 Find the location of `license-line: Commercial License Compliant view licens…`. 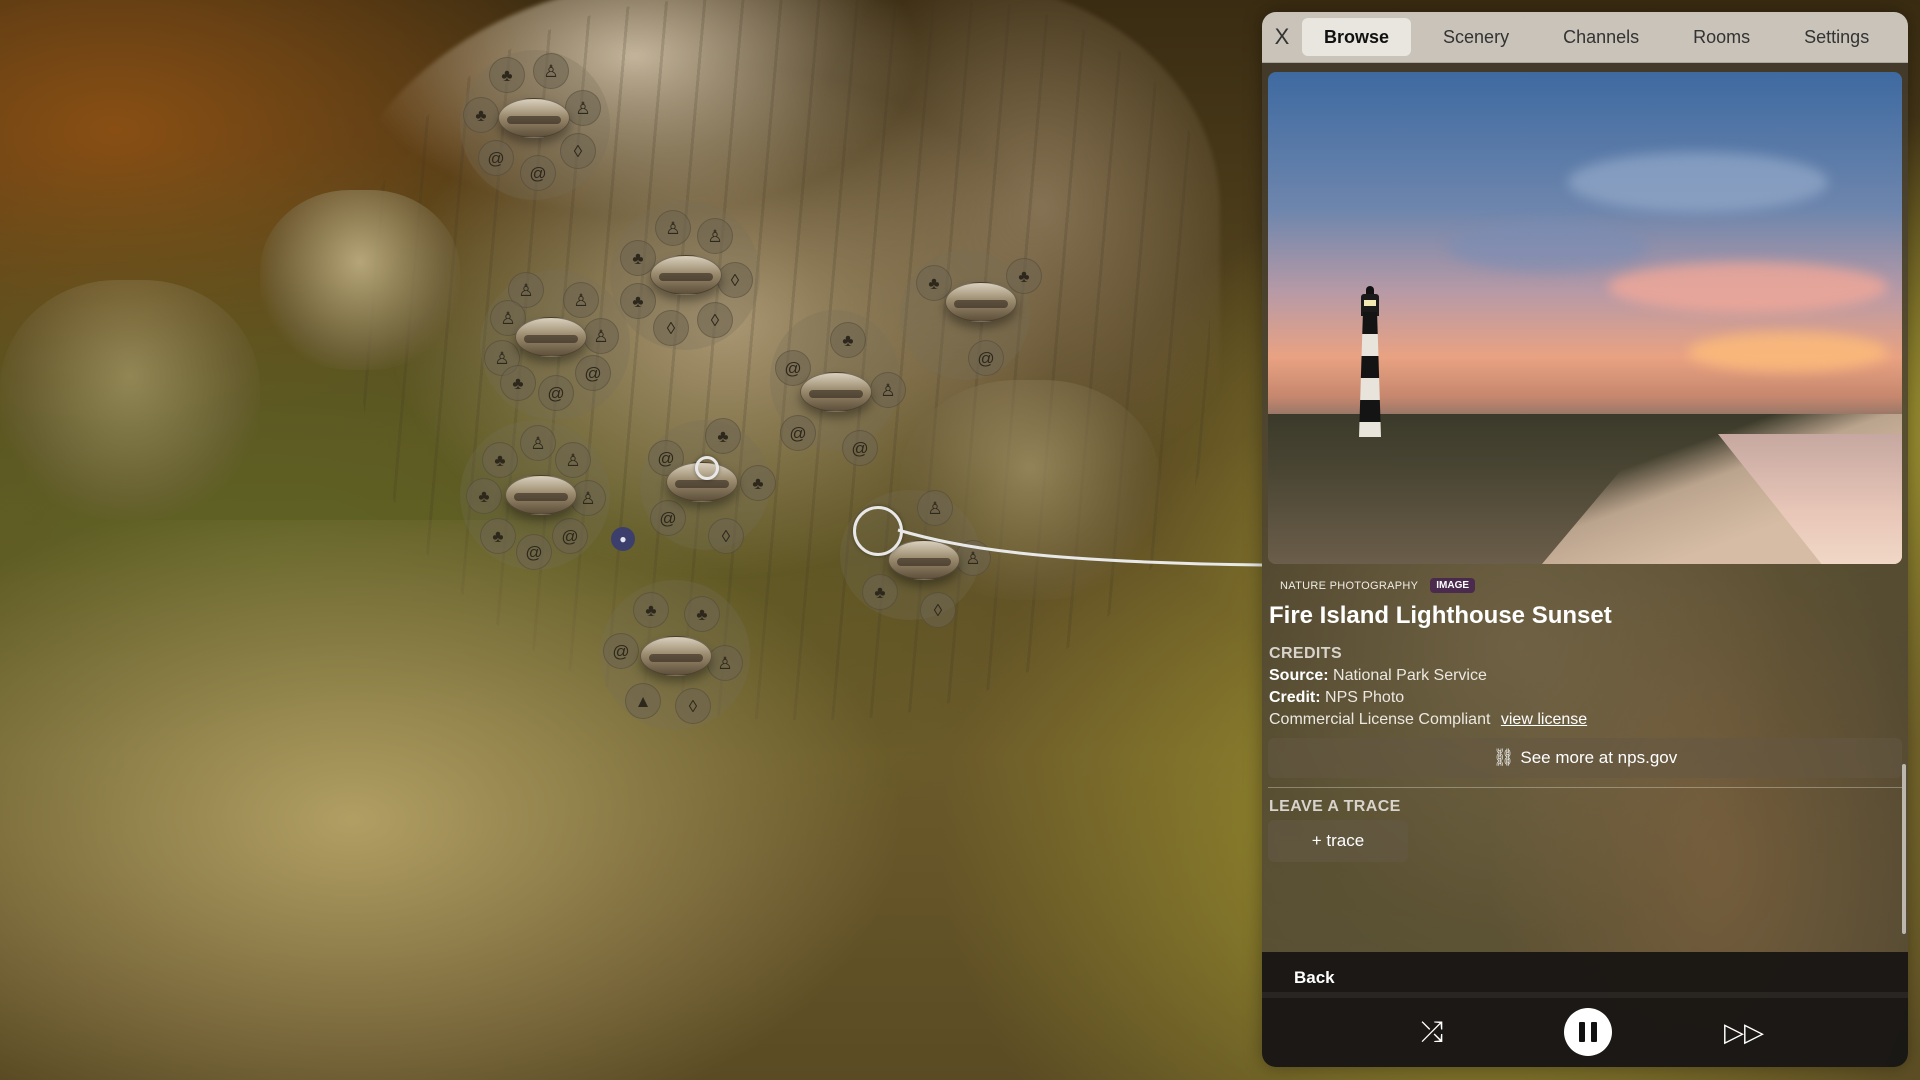

license-line: Commercial License Compliant view licens… is located at coordinates (1428, 720).